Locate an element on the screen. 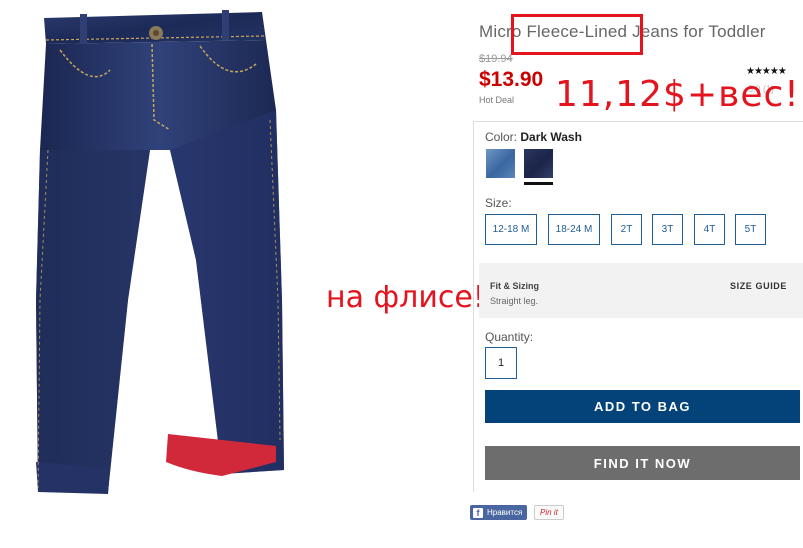 The image size is (803, 548). swatch-light-wash is located at coordinates (500, 163).